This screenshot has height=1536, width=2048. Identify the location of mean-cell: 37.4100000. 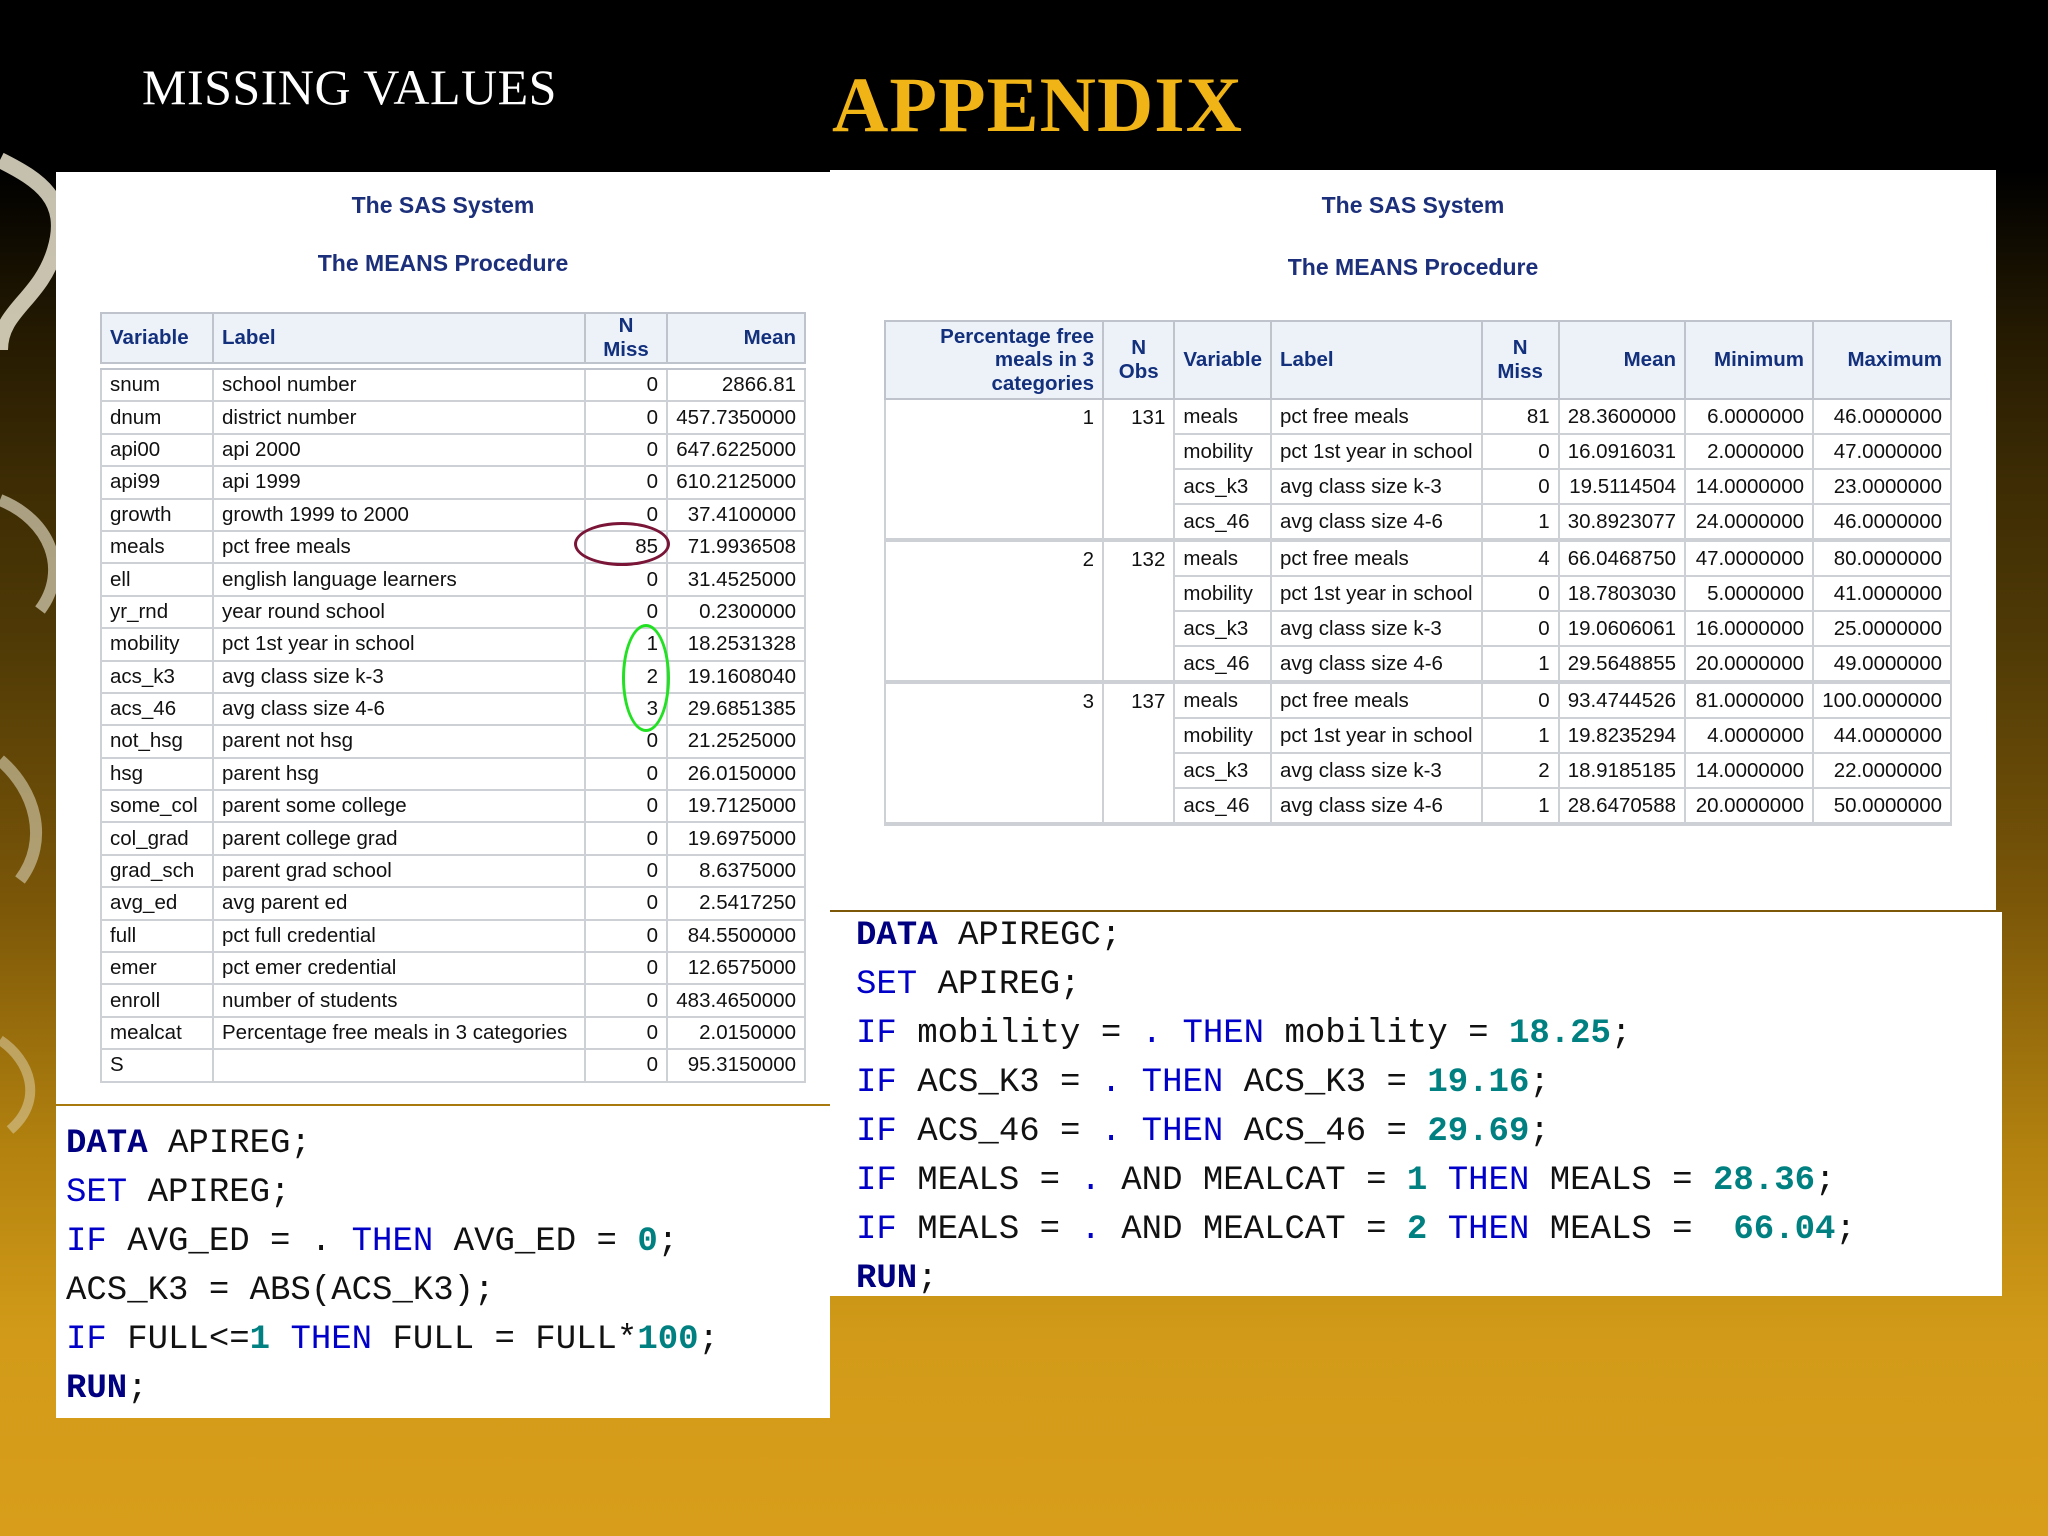
(736, 514).